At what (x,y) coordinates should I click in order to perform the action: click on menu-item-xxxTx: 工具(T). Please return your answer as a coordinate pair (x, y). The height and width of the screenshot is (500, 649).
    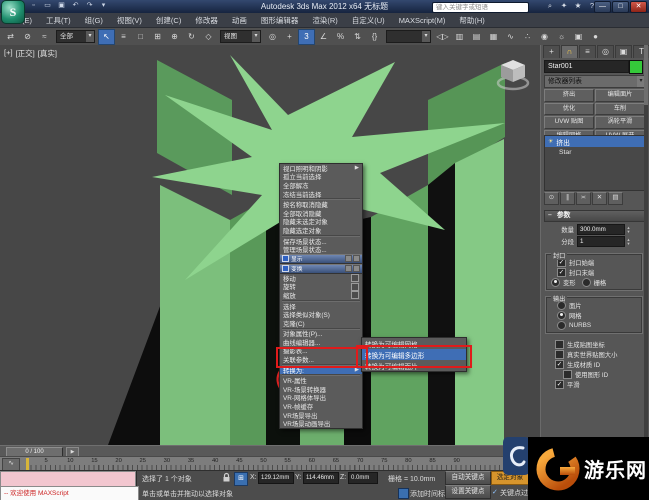
    Looking at the image, I should click on (58, 20).